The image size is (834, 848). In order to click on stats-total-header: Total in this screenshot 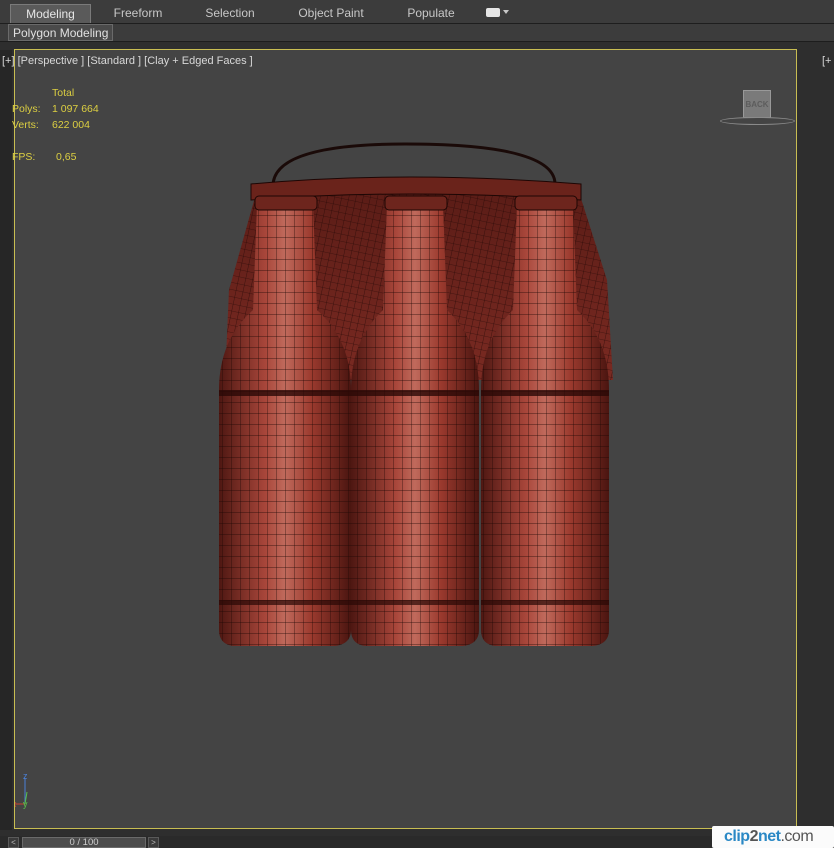, I will do `click(63, 93)`.